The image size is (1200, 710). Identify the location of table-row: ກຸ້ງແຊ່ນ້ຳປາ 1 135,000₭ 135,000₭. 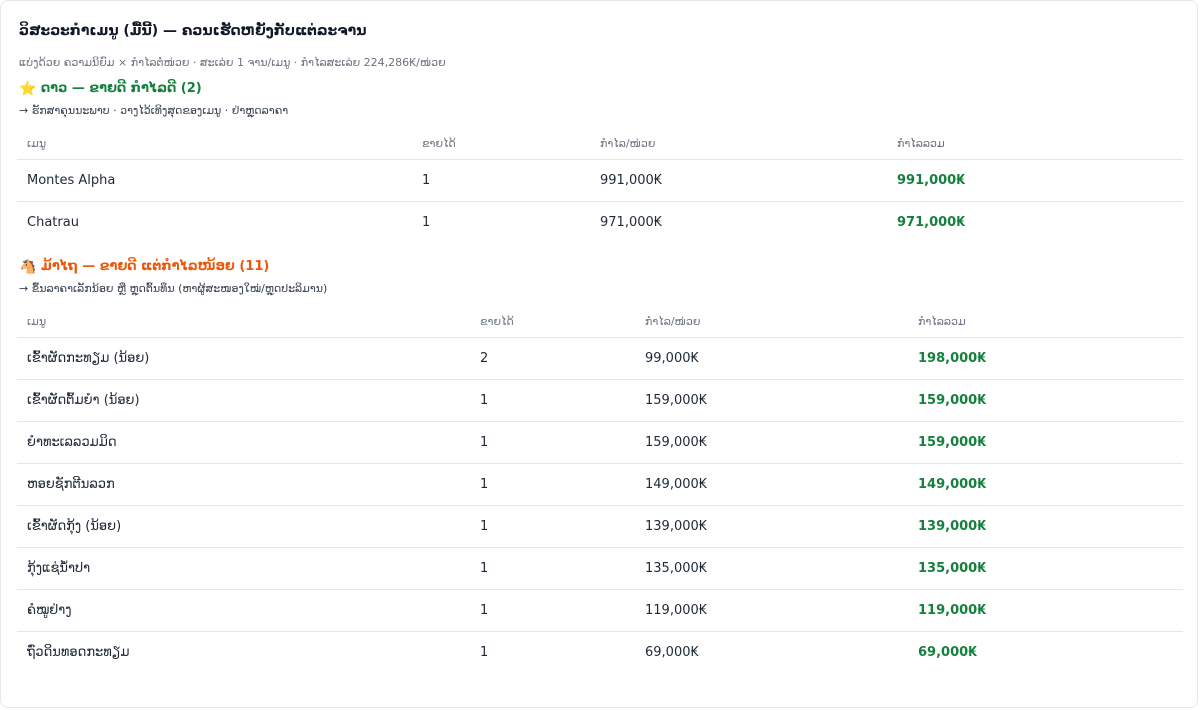
(600, 568).